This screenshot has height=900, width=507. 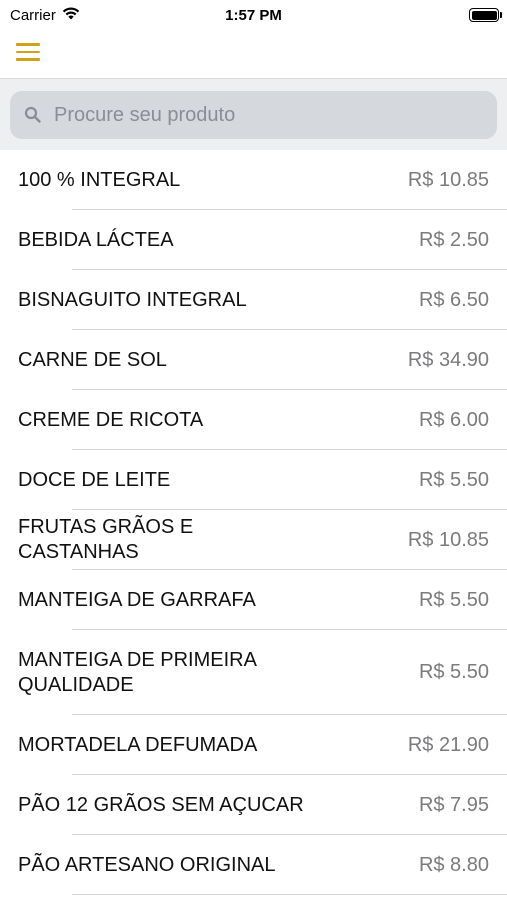 What do you see at coordinates (253, 420) in the screenshot?
I see `product-row: CREME DE RICOTA R$ 6.00` at bounding box center [253, 420].